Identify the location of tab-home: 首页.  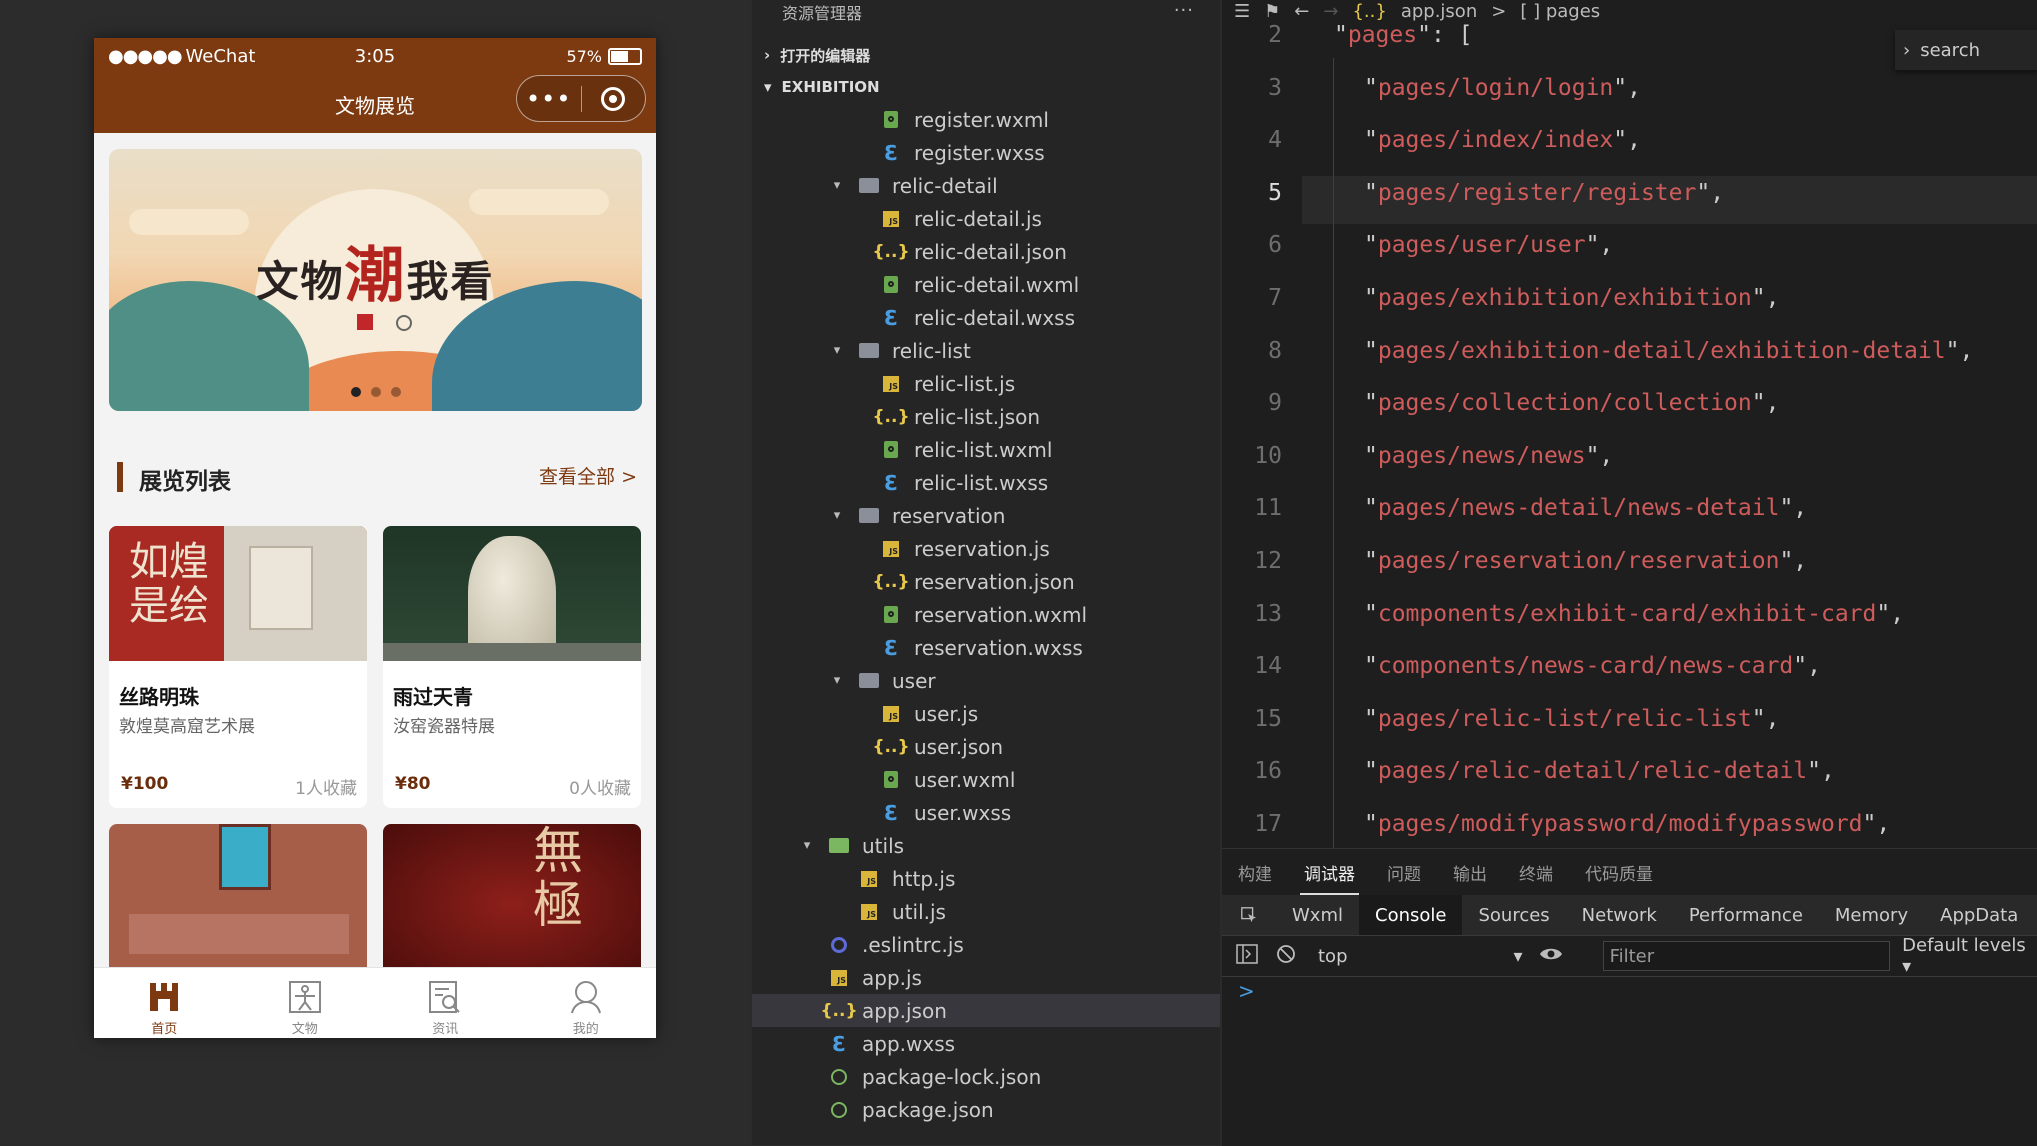
(164, 1003).